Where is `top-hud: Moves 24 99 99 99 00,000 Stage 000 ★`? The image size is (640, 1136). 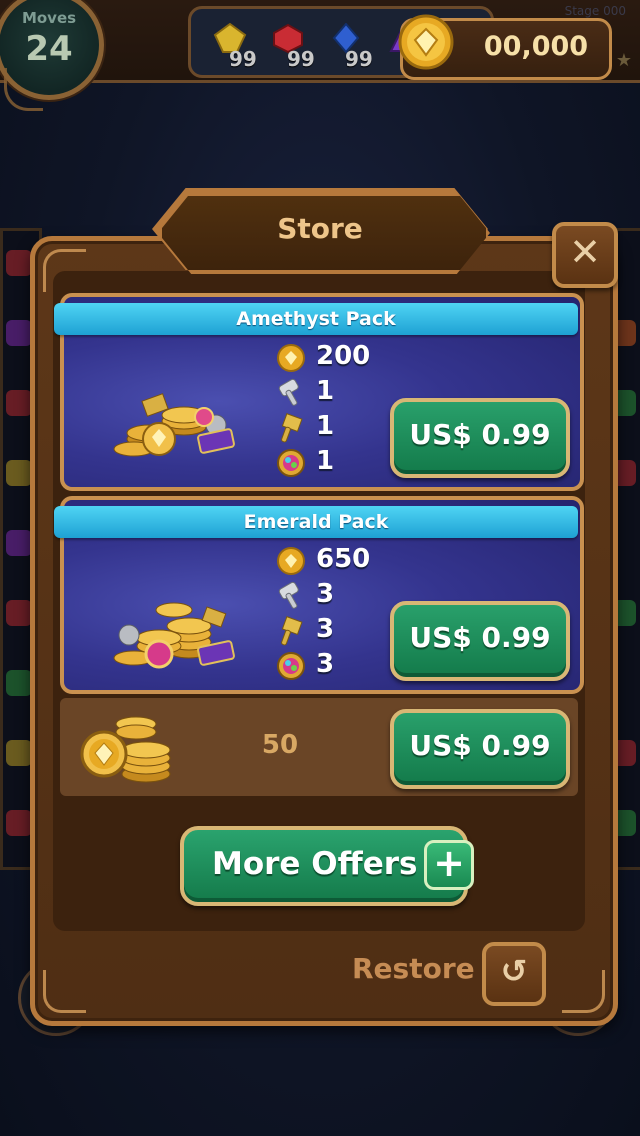 top-hud: Moves 24 99 99 99 00,000 Stage 000 ★ is located at coordinates (320, 50).